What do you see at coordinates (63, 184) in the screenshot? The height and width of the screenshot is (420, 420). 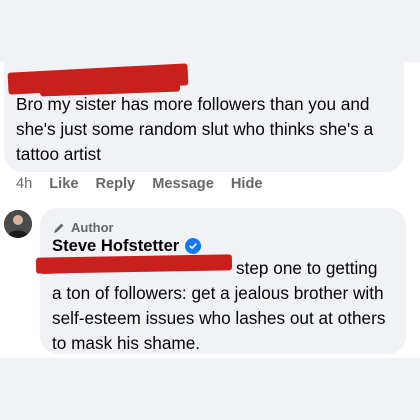 I see `like-button: Like` at bounding box center [63, 184].